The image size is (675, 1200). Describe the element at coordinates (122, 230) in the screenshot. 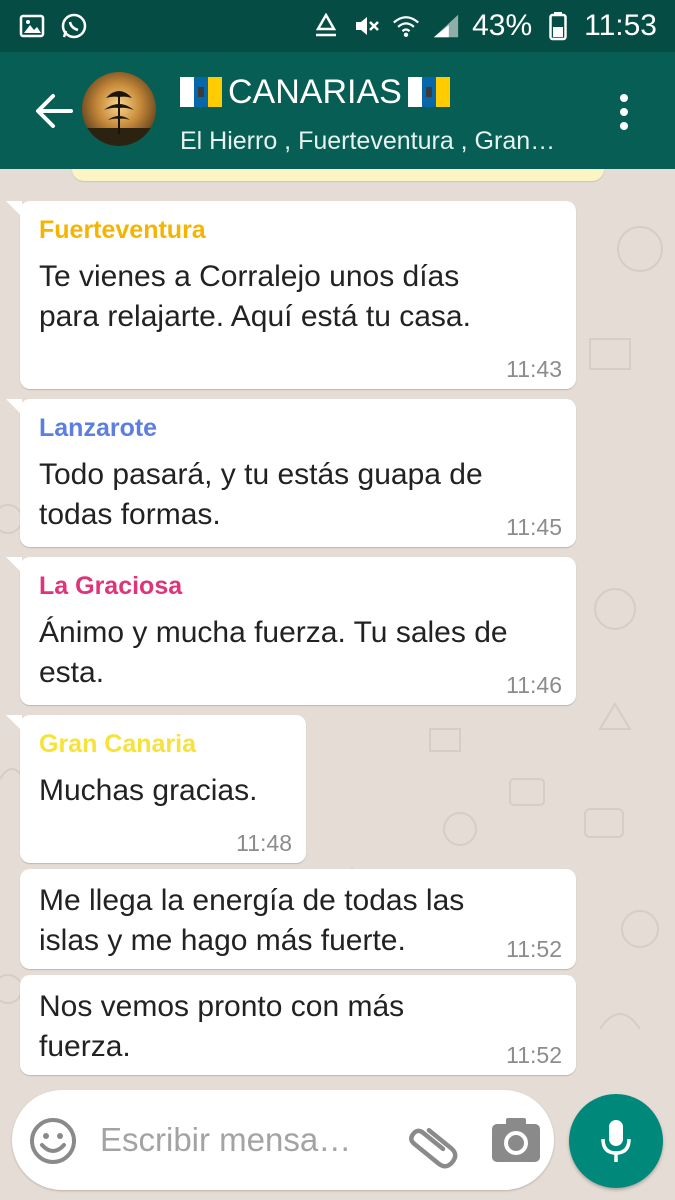

I see `message-sender: Fuerteventura` at that location.